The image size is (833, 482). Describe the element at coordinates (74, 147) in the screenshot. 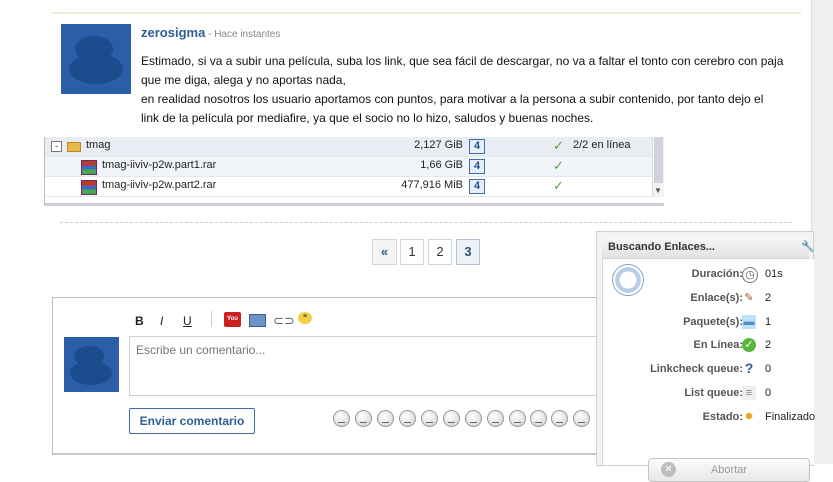

I see `folder-icon` at that location.